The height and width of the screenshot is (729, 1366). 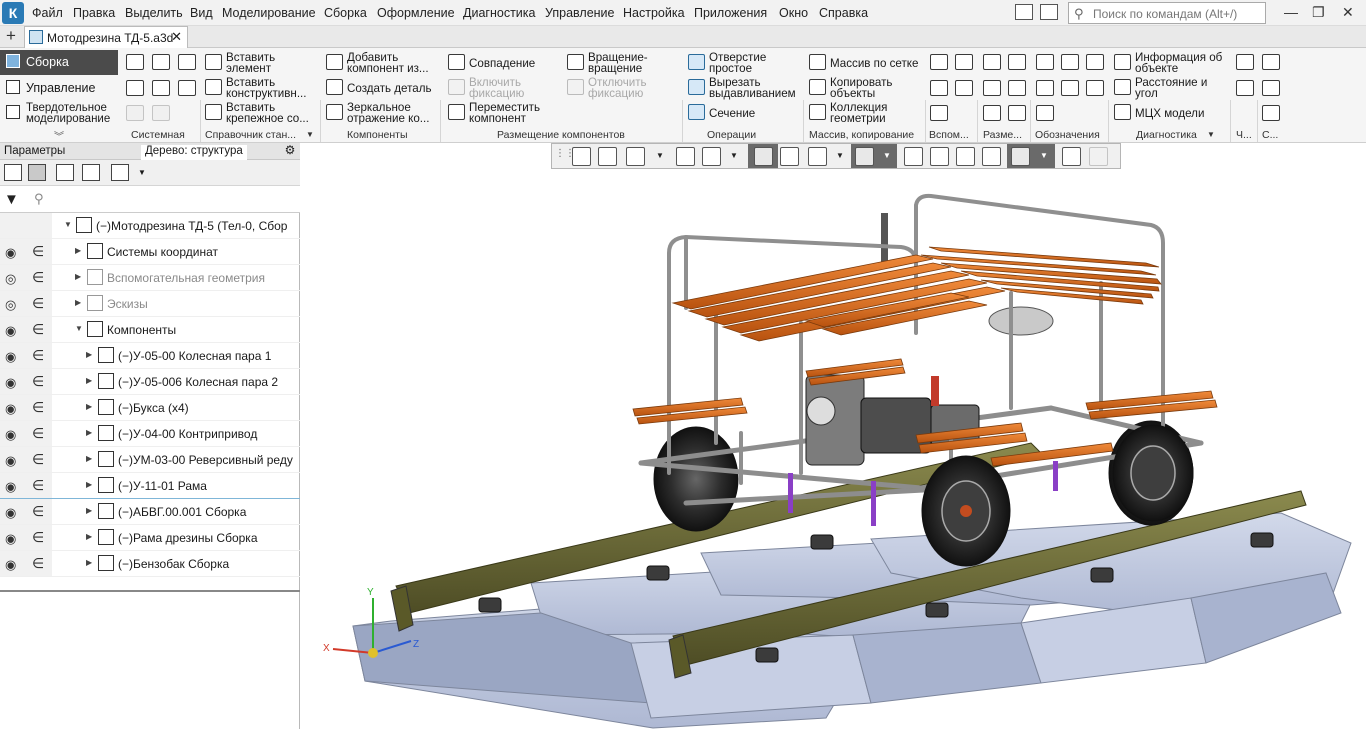 I want to click on restore-icon: ❐, so click(x=1318, y=12).